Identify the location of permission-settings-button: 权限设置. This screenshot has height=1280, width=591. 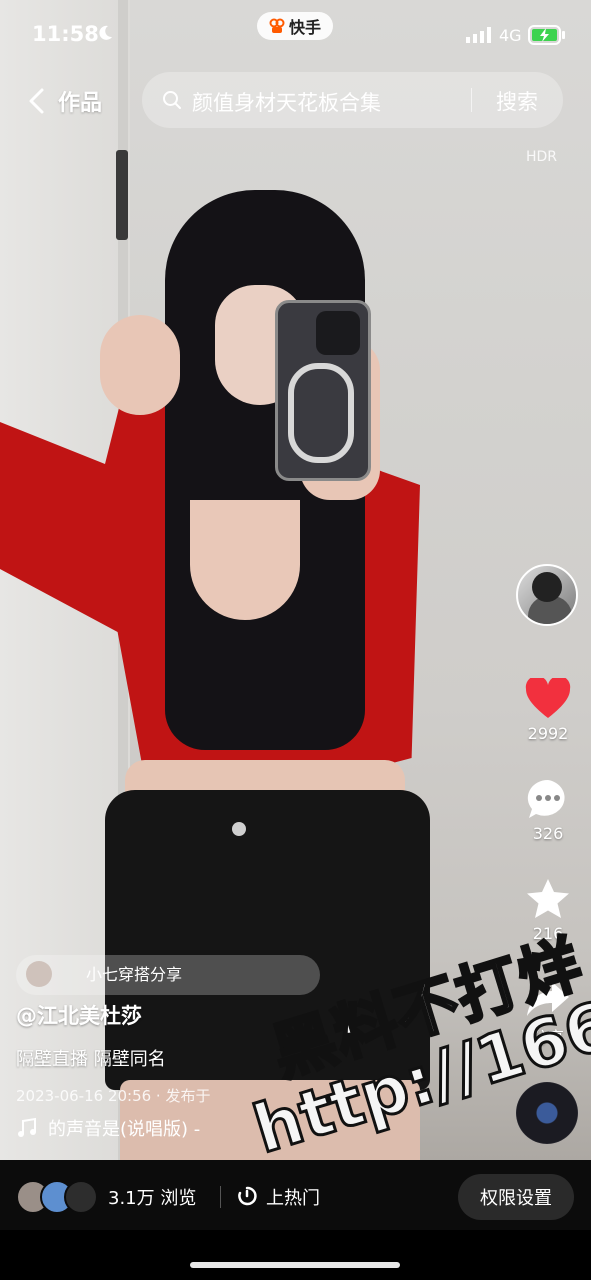
(516, 1197).